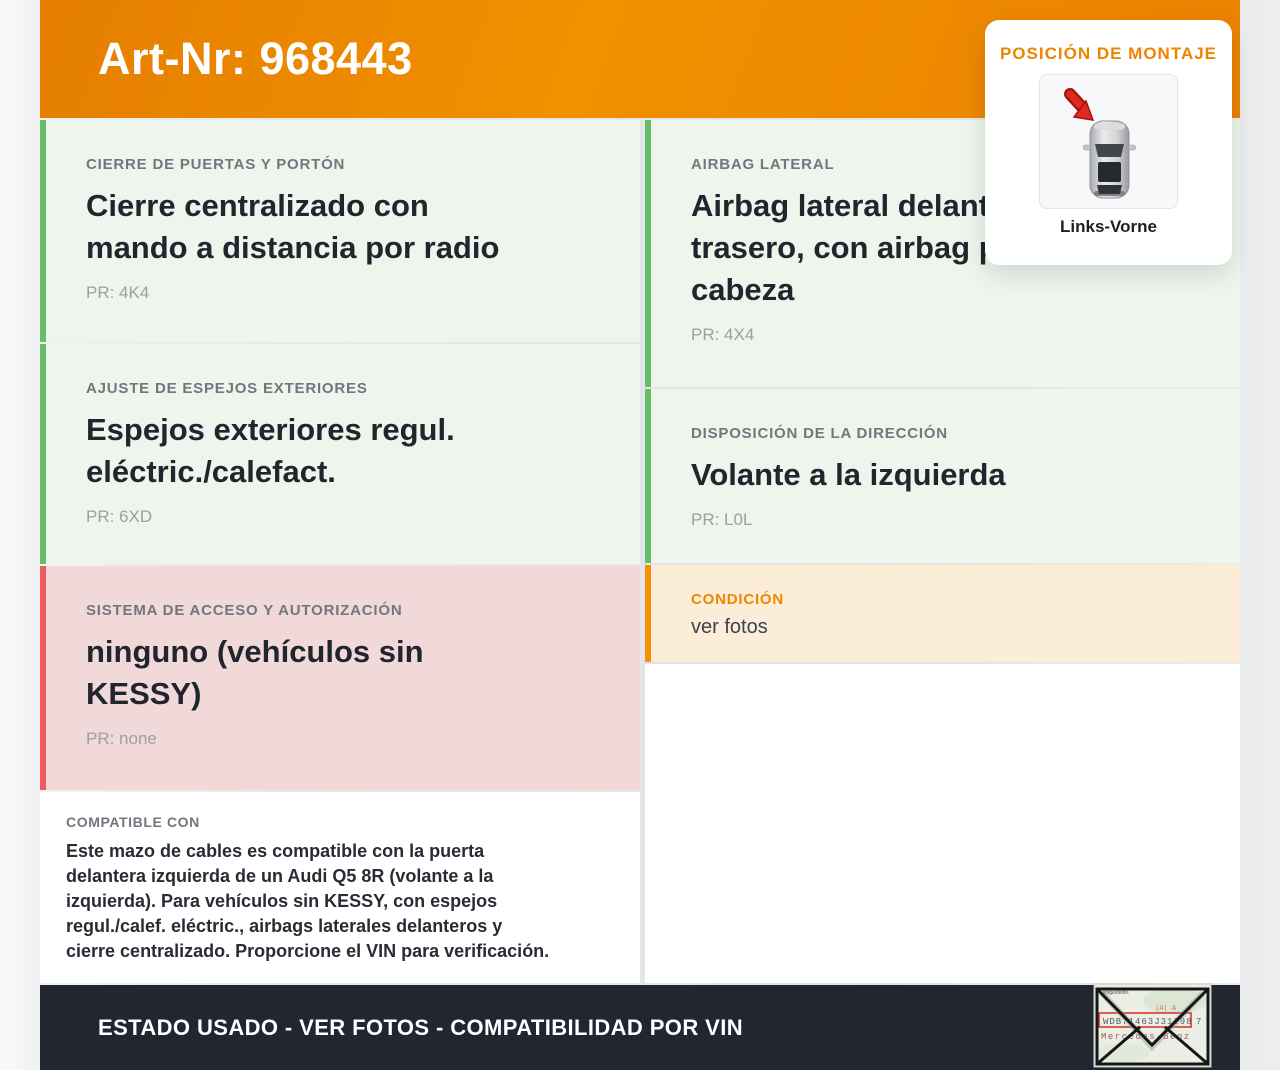  What do you see at coordinates (722, 519) in the screenshot?
I see `pr-code: PR: L0L` at bounding box center [722, 519].